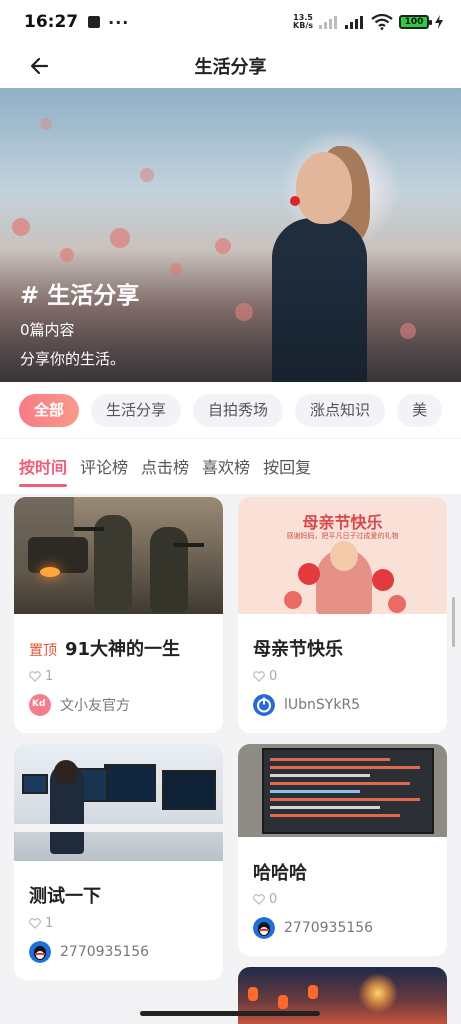  I want to click on post-image-mothers-day: 母亲节快乐 感谢妈妈，把平凡日子过成爱的礼物, so click(342, 555).